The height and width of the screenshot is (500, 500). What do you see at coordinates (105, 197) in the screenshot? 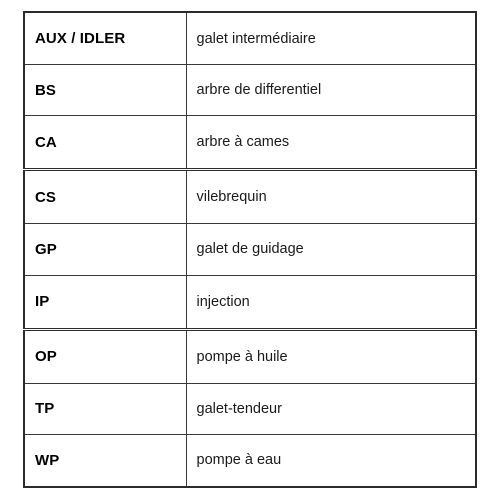
I see `row-code-cs: CS` at bounding box center [105, 197].